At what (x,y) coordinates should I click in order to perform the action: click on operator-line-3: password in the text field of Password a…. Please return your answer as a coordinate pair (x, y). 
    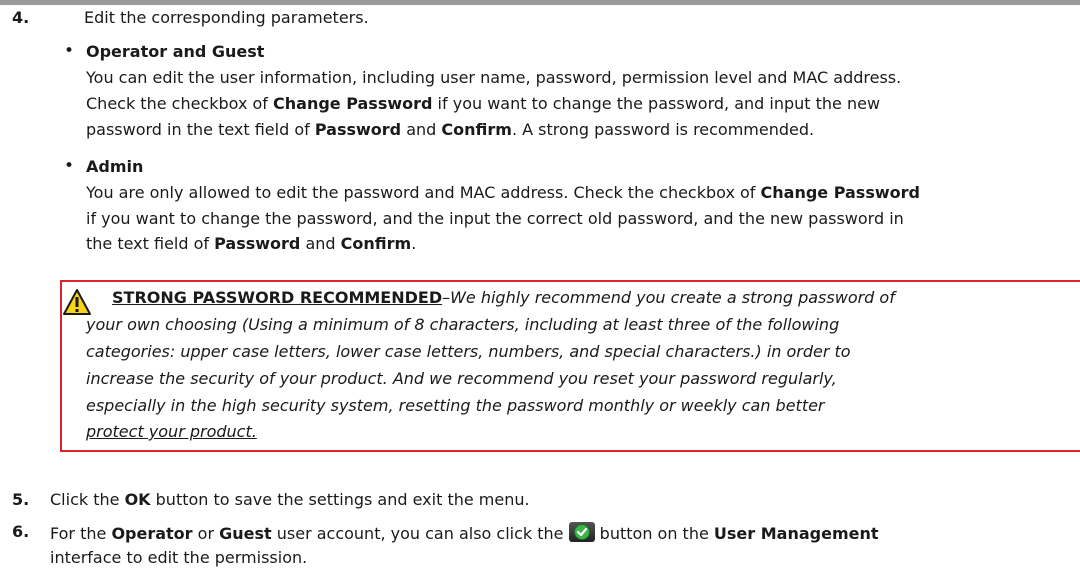
    Looking at the image, I should click on (450, 129).